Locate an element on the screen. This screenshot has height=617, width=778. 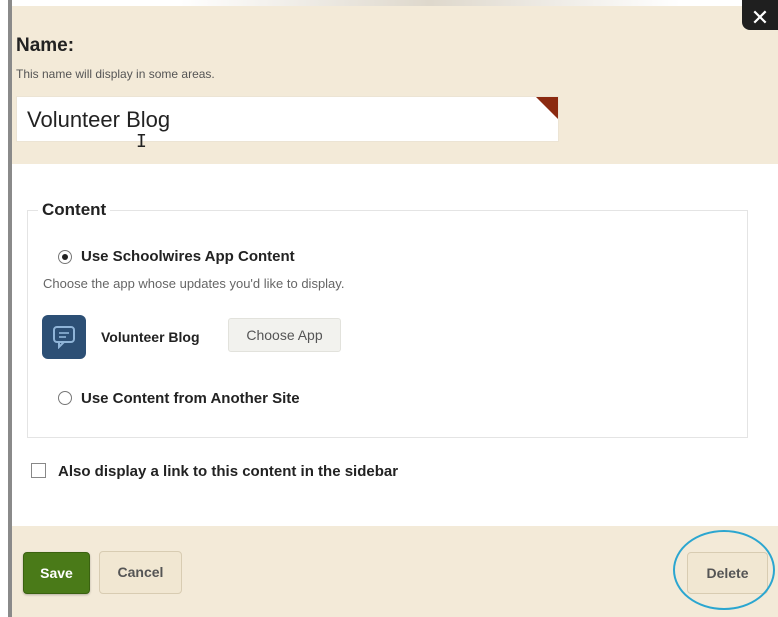
cancel-button: Cancel is located at coordinates (140, 572).